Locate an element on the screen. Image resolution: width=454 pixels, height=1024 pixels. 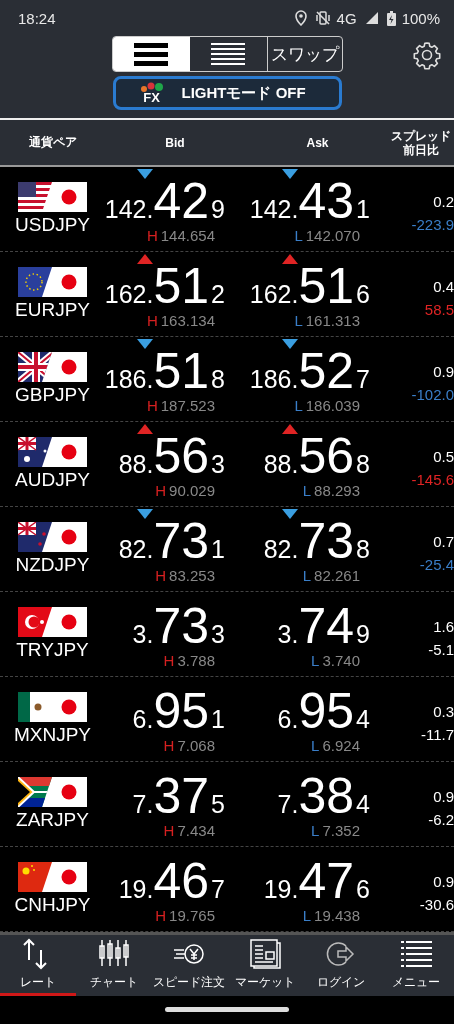
vibrate-off-icon is located at coordinates (322, 18).